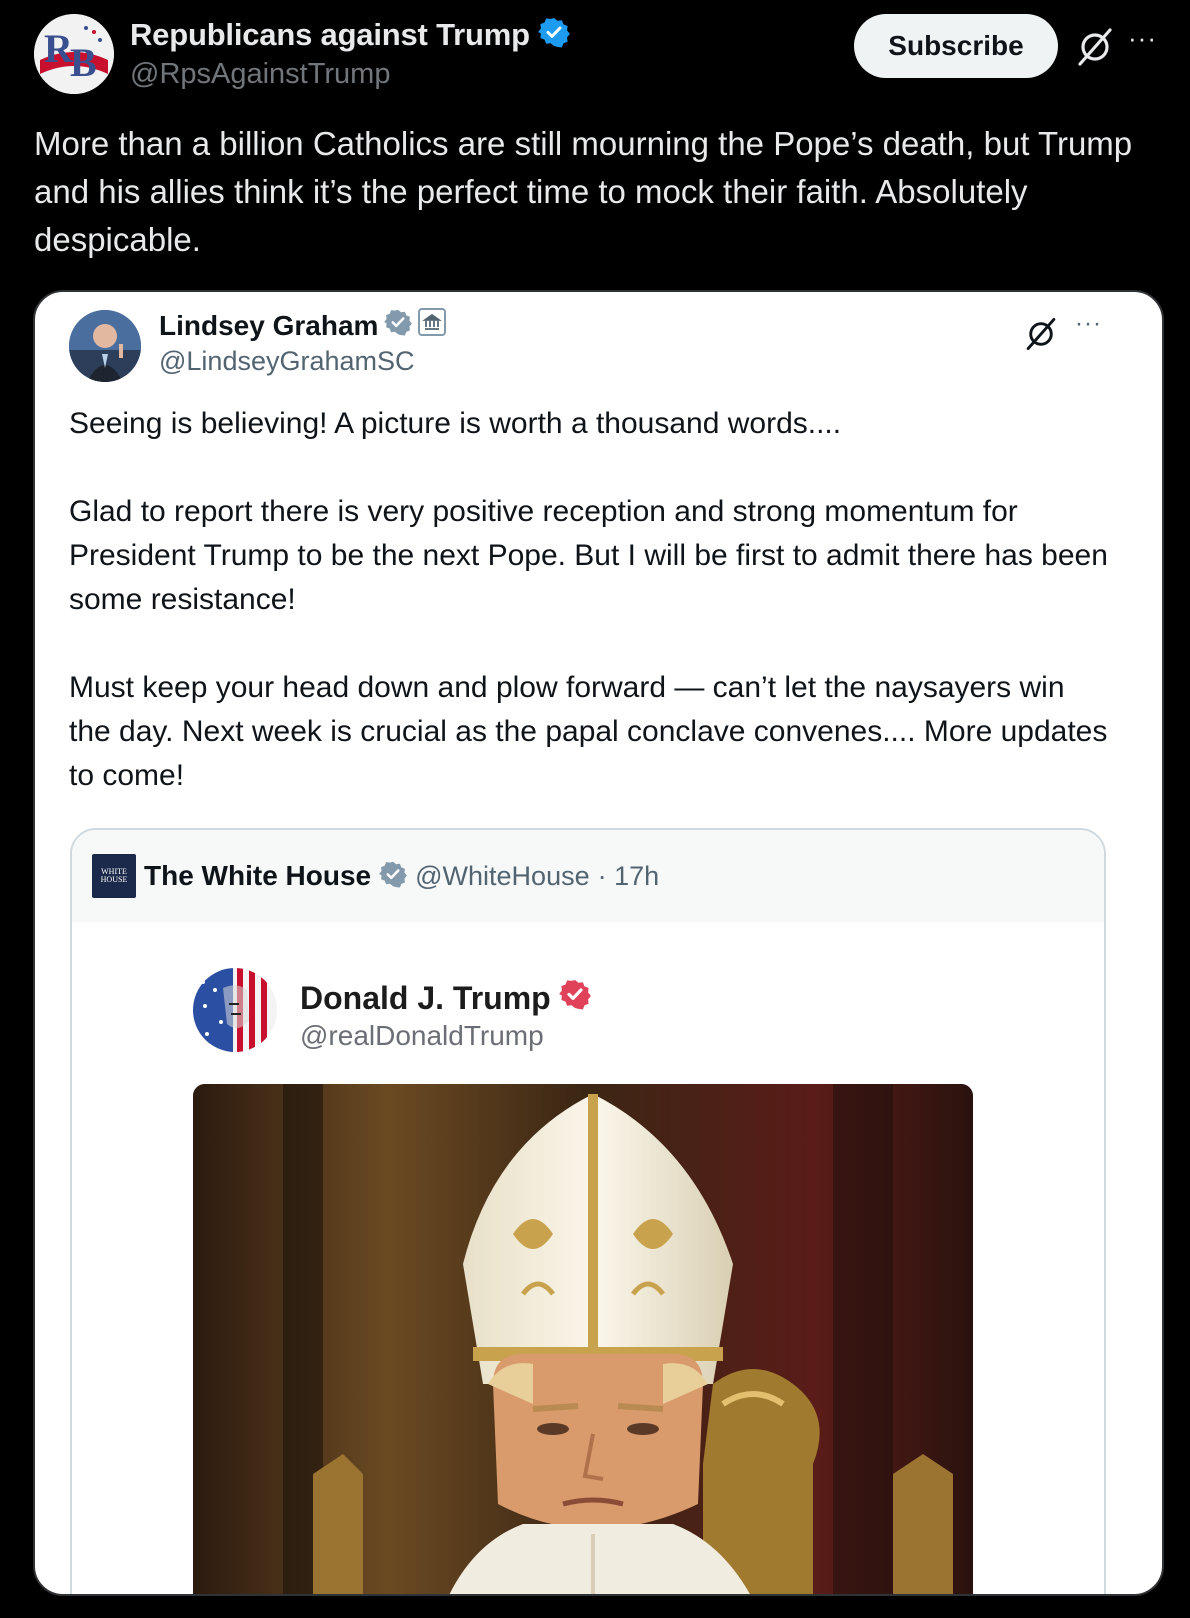 This screenshot has height=1618, width=1190. What do you see at coordinates (330, 35) in the screenshot?
I see `author-name: Republicans against Trump` at bounding box center [330, 35].